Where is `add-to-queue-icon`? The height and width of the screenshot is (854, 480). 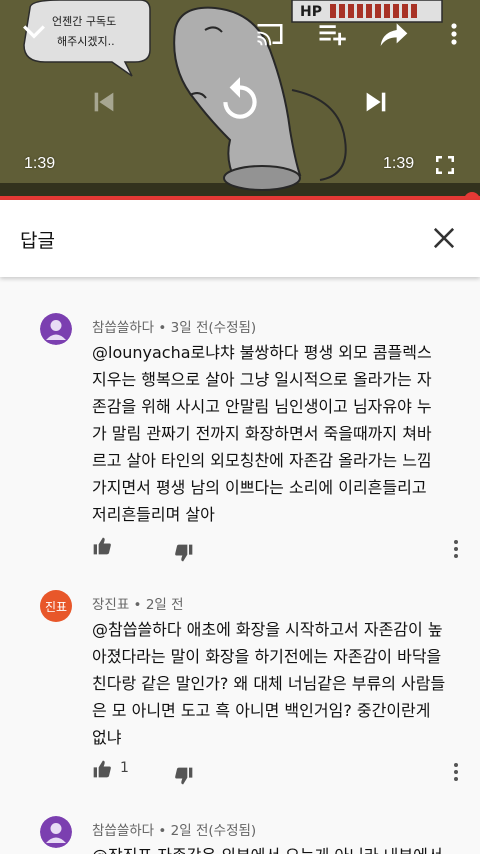 add-to-queue-icon is located at coordinates (332, 35).